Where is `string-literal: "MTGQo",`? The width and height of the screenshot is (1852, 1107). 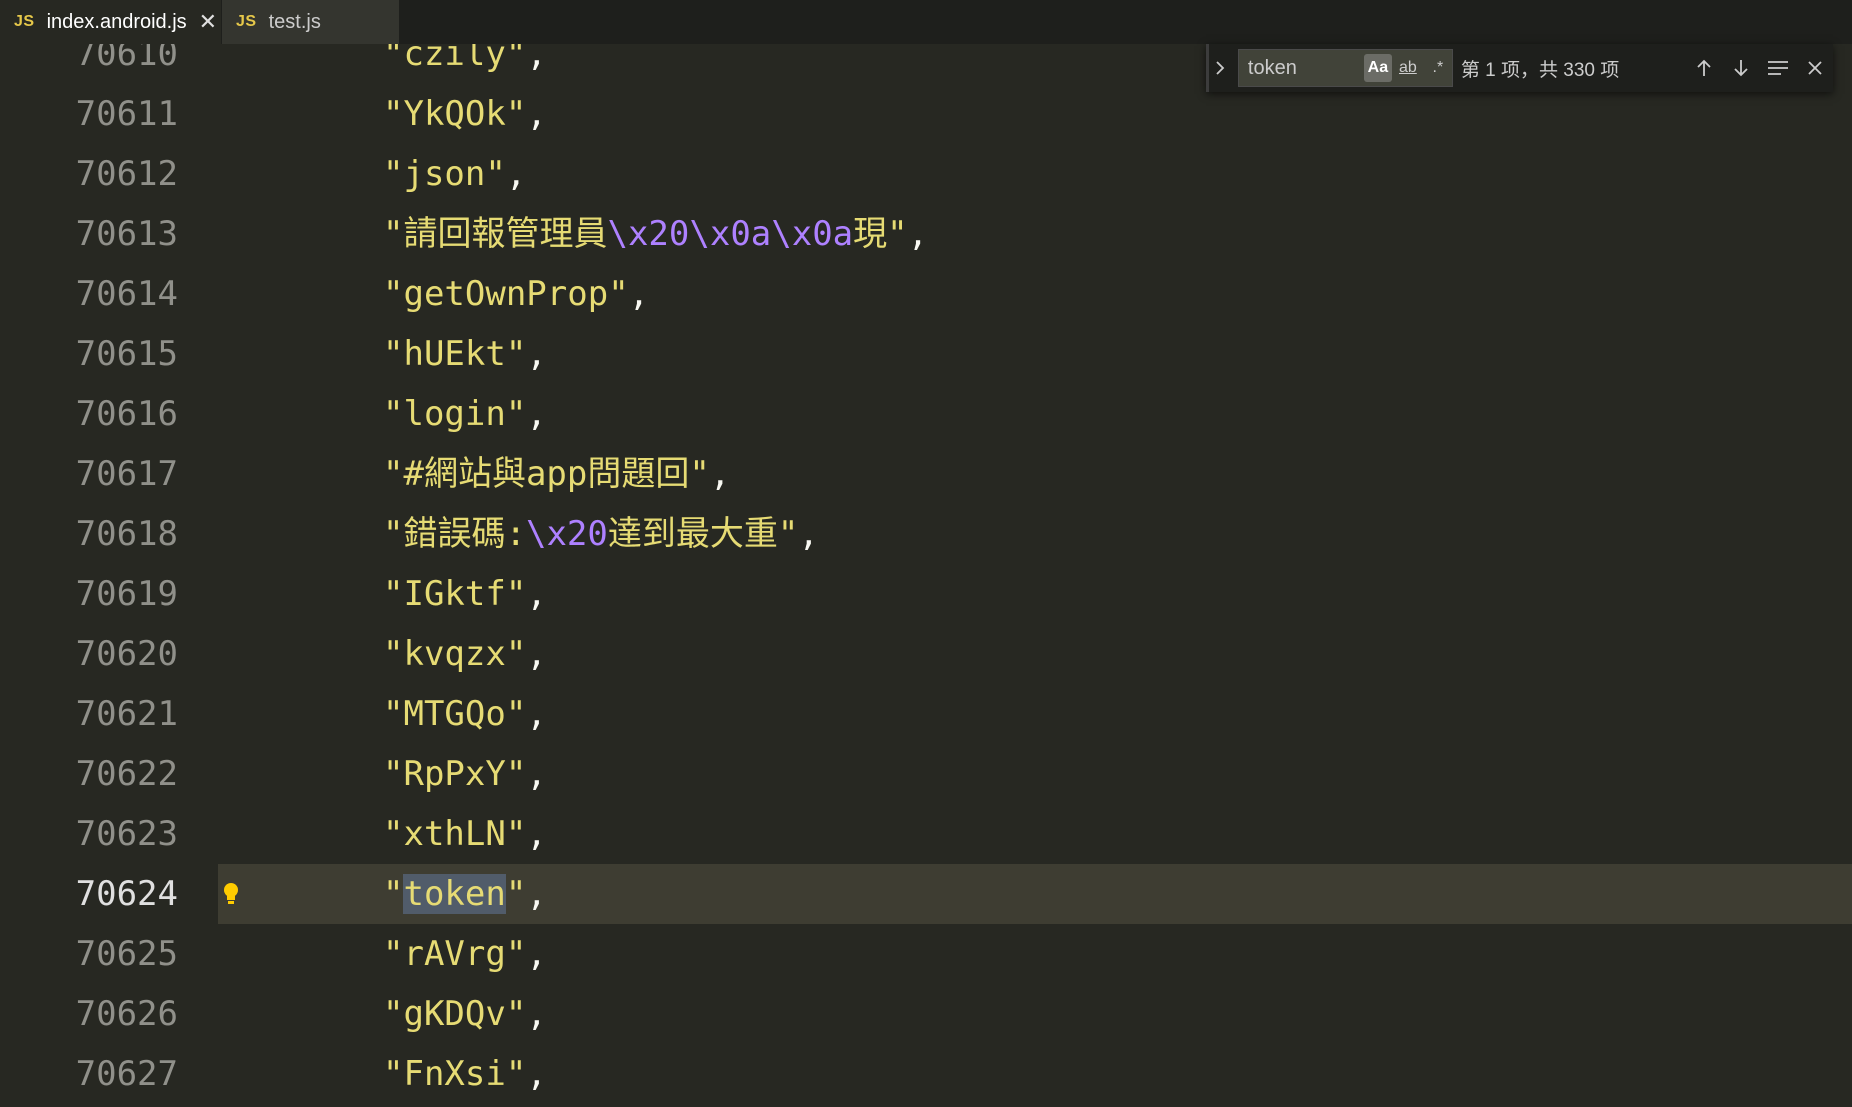
string-literal: "MTGQo", is located at coordinates (465, 714).